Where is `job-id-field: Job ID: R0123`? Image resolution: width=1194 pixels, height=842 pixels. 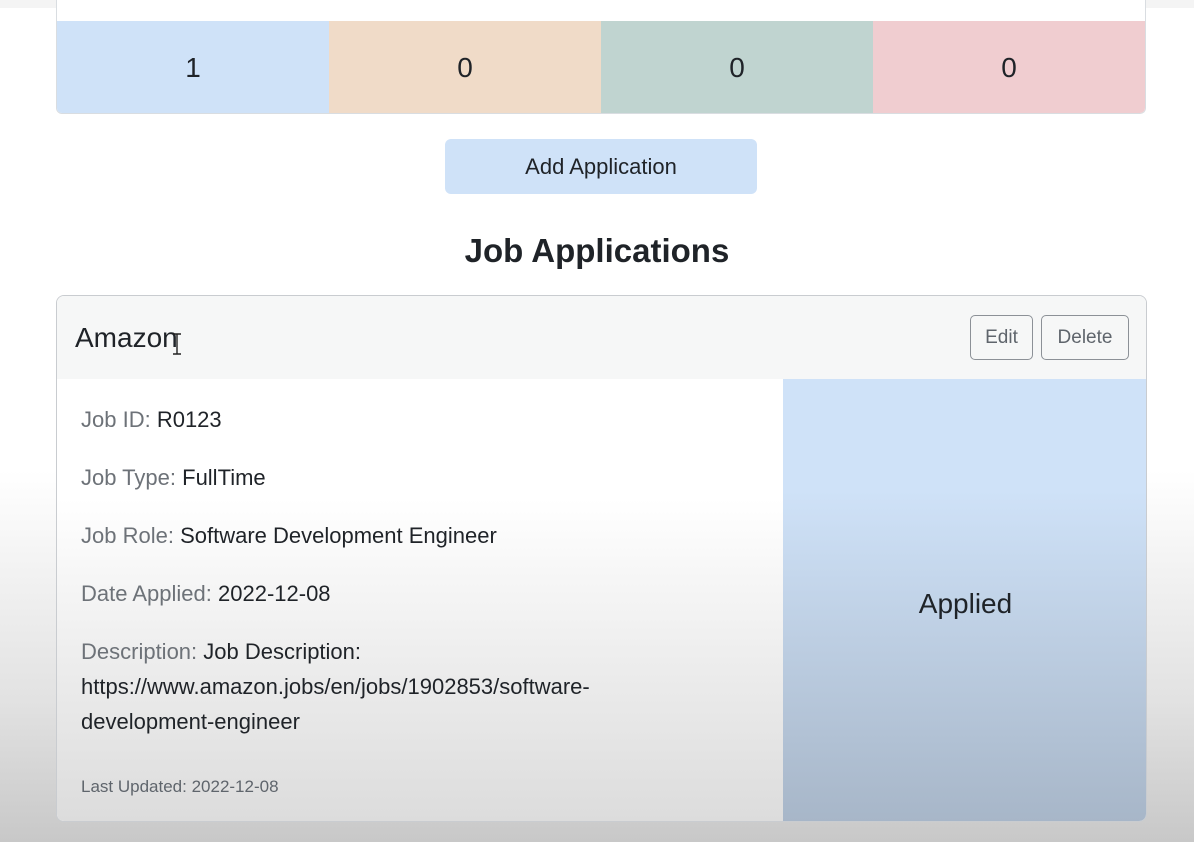
job-id-field: Job ID: R0123 is located at coordinates (151, 419).